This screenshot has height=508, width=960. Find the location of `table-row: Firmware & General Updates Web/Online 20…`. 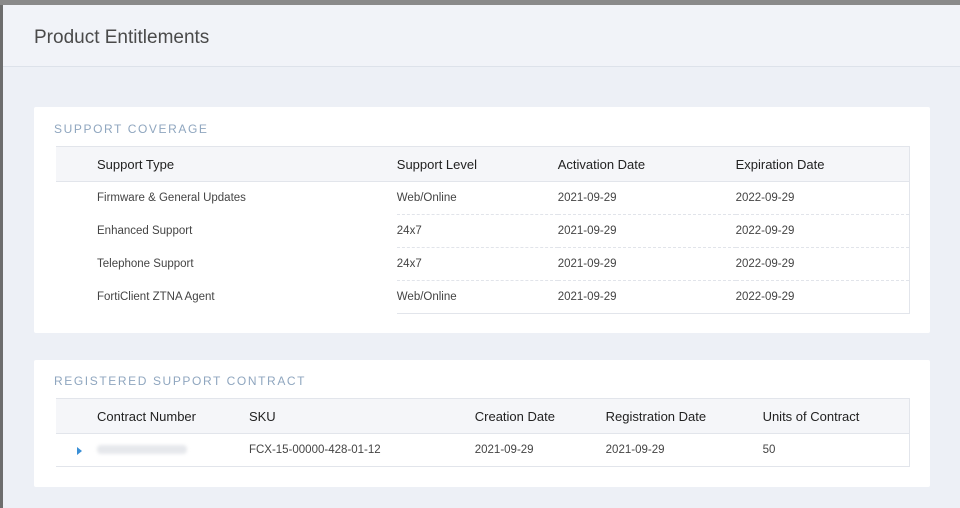

table-row: Firmware & General Updates Web/Online 20… is located at coordinates (483, 198).